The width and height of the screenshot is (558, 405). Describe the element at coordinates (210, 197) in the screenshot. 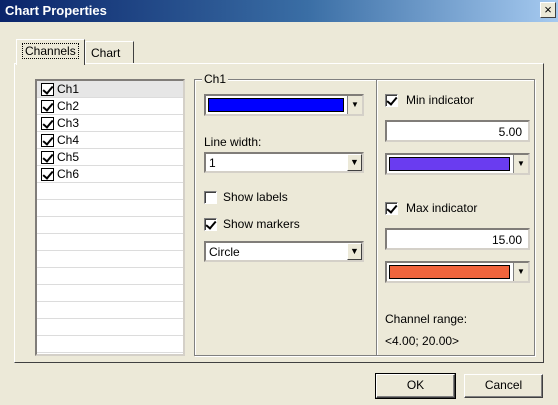

I see `show-labels-checkbox` at that location.